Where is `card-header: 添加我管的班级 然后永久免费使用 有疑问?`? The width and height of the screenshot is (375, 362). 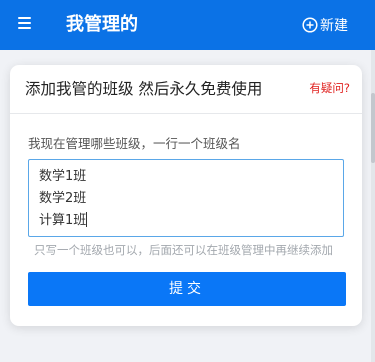
card-header: 添加我管的班级 然后永久免费使用 有疑问? is located at coordinates (186, 89).